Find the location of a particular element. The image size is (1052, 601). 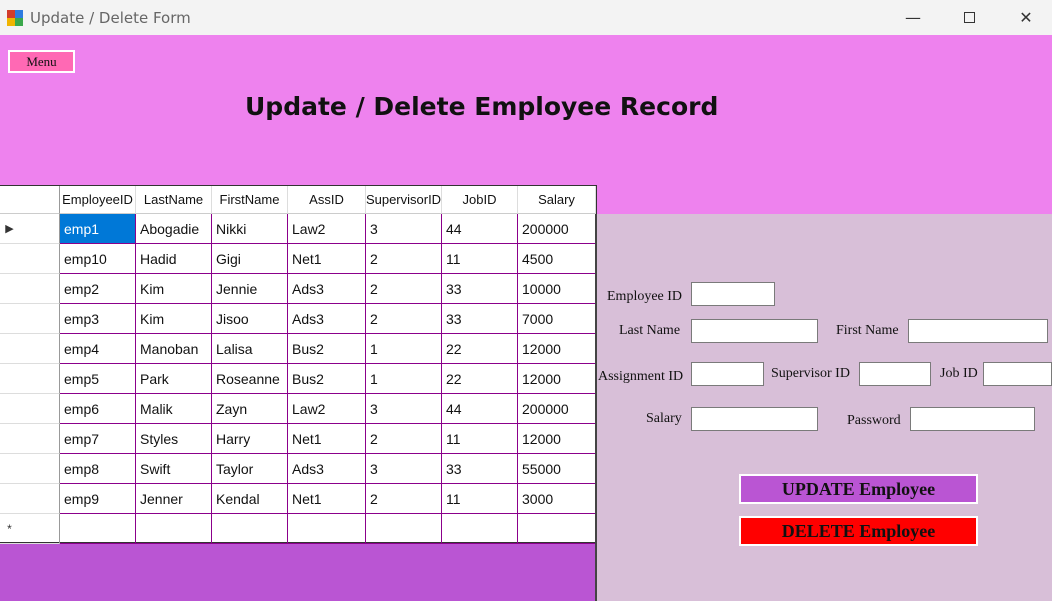

column-header: AssID is located at coordinates (327, 200).